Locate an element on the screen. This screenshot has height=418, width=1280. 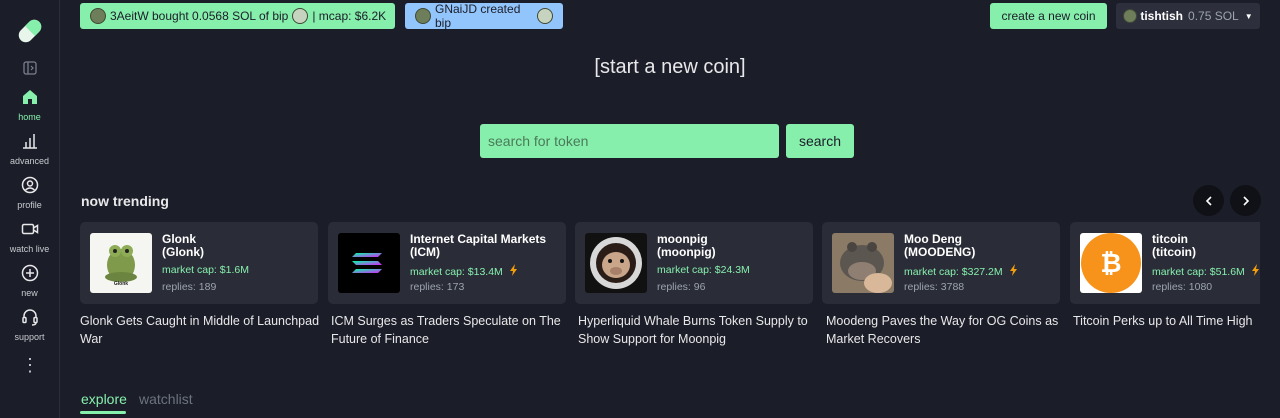
create-ticker-pill: GNaiJD created bip is located at coordinates (484, 16).